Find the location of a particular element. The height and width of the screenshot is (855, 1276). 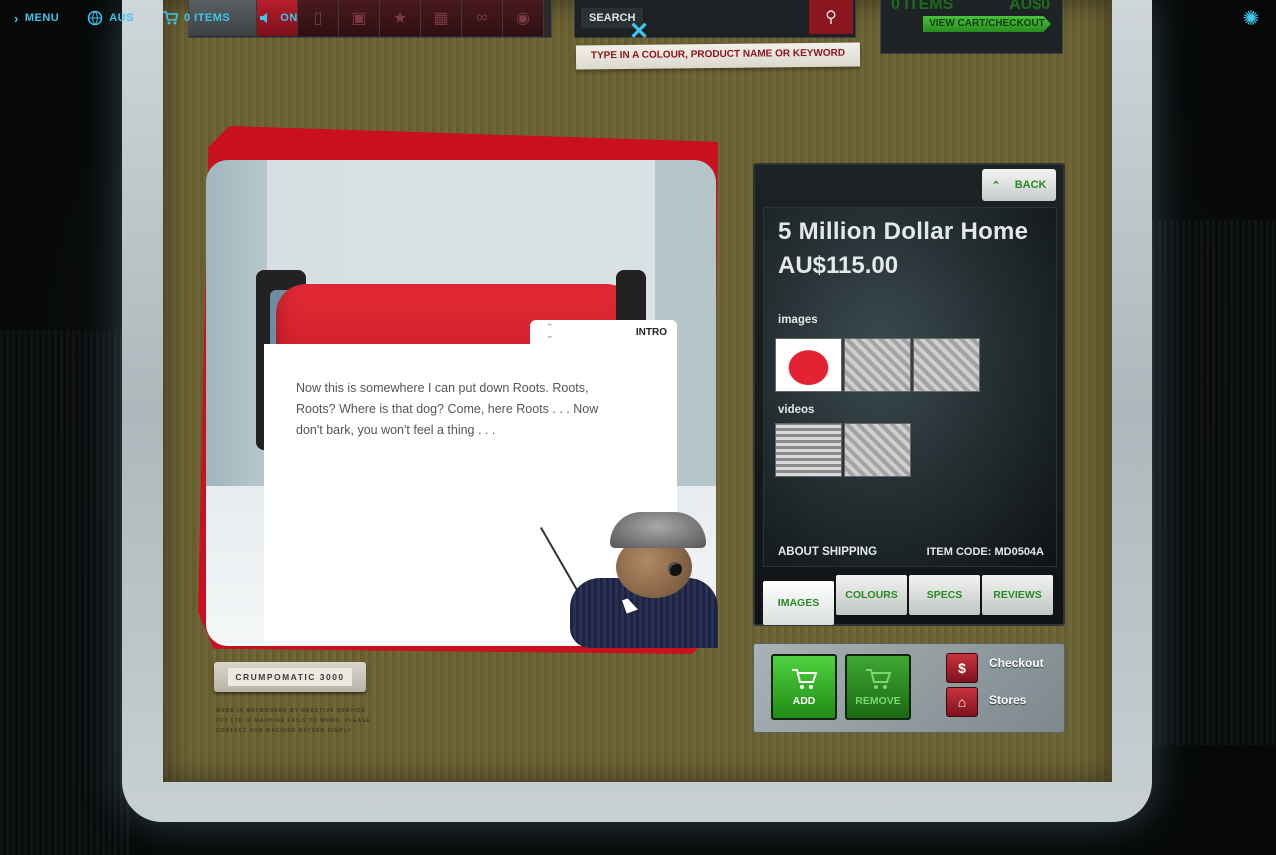

add-label: ADD is located at coordinates (804, 701).